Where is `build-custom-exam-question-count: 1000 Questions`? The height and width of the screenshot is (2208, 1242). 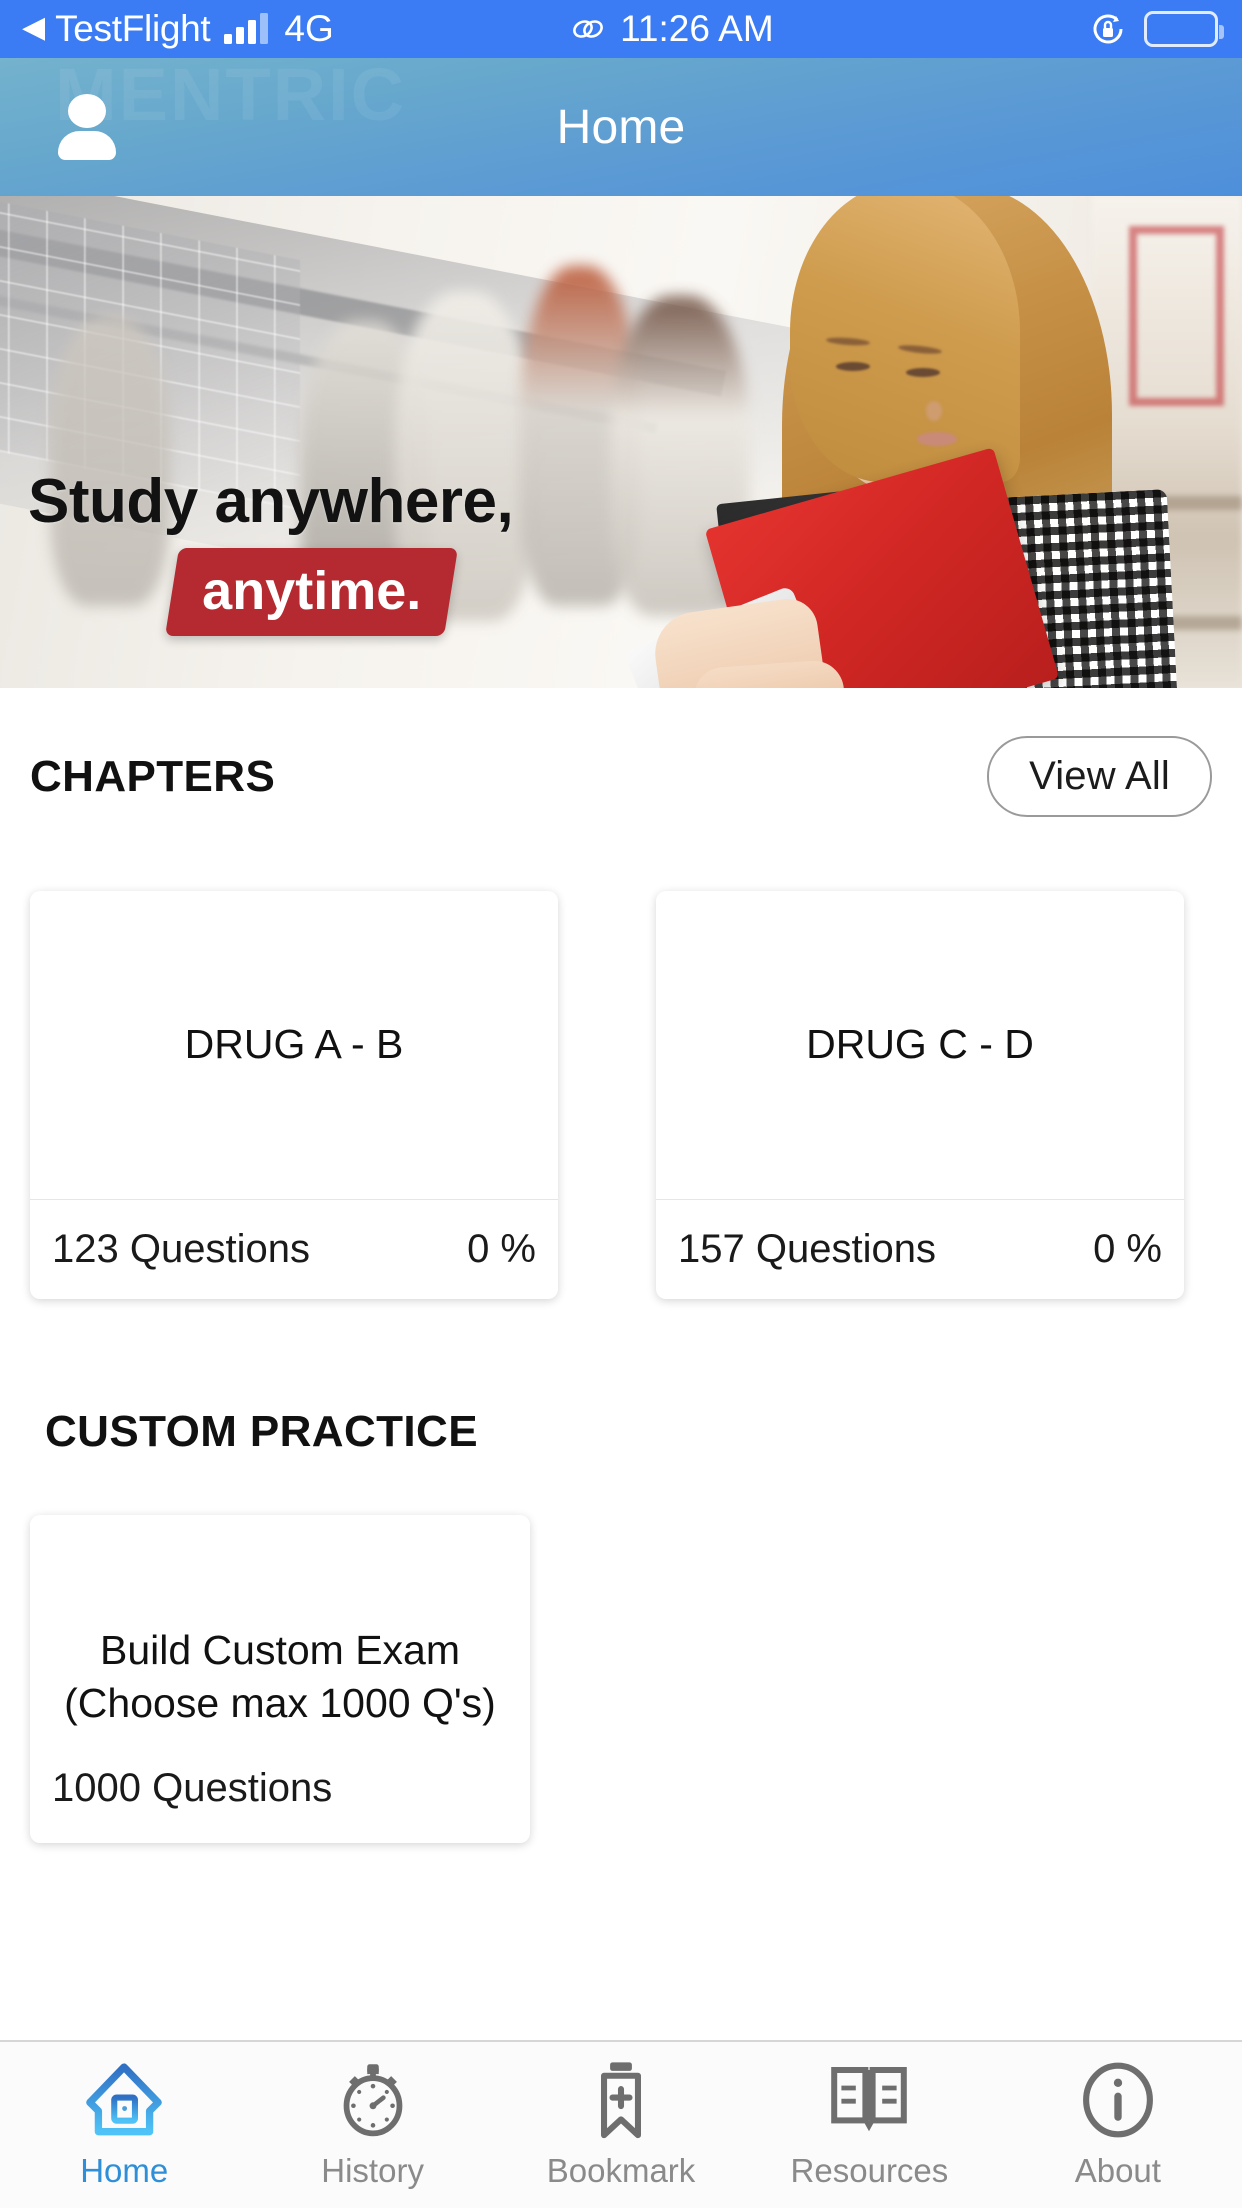
build-custom-exam-question-count: 1000 Questions is located at coordinates (192, 1787).